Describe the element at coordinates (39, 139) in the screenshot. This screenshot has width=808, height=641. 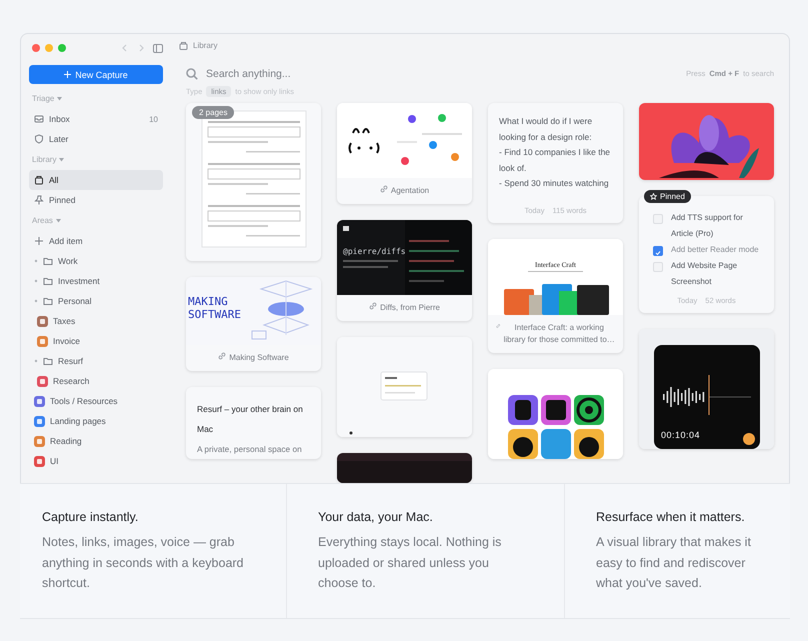
I see `shield-icon` at that location.